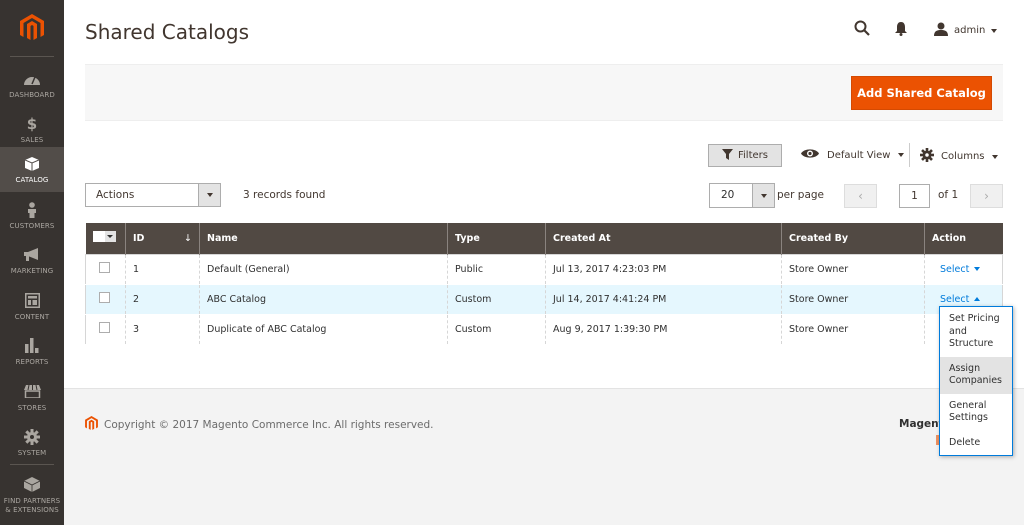 Image resolution: width=1024 pixels, height=525 pixels. What do you see at coordinates (976, 332) in the screenshot?
I see `menu-item-set-pricing: Set Pricing and Structure` at bounding box center [976, 332].